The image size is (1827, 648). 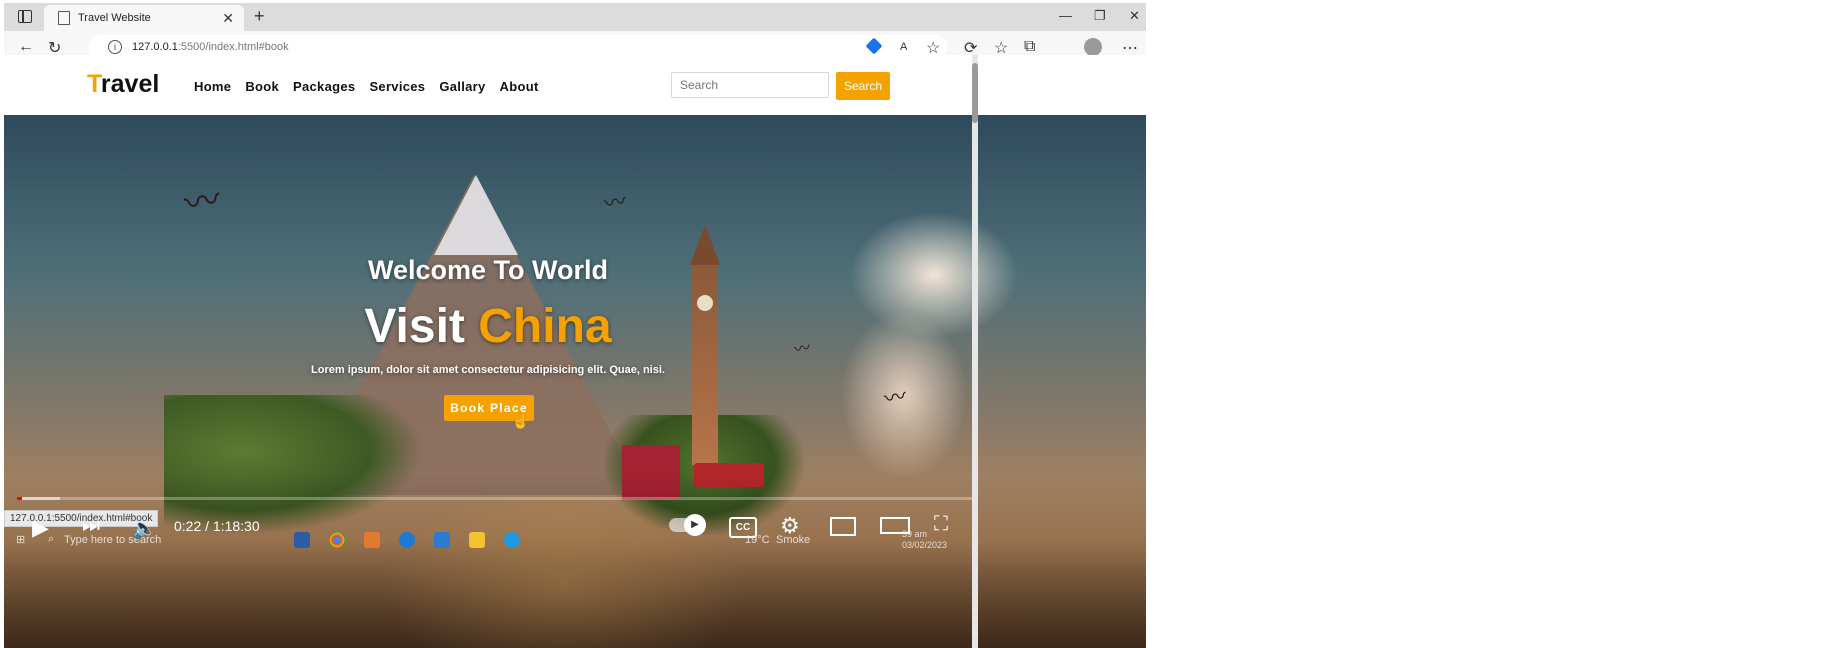 I want to click on theater-mode-icon, so click(x=895, y=525).